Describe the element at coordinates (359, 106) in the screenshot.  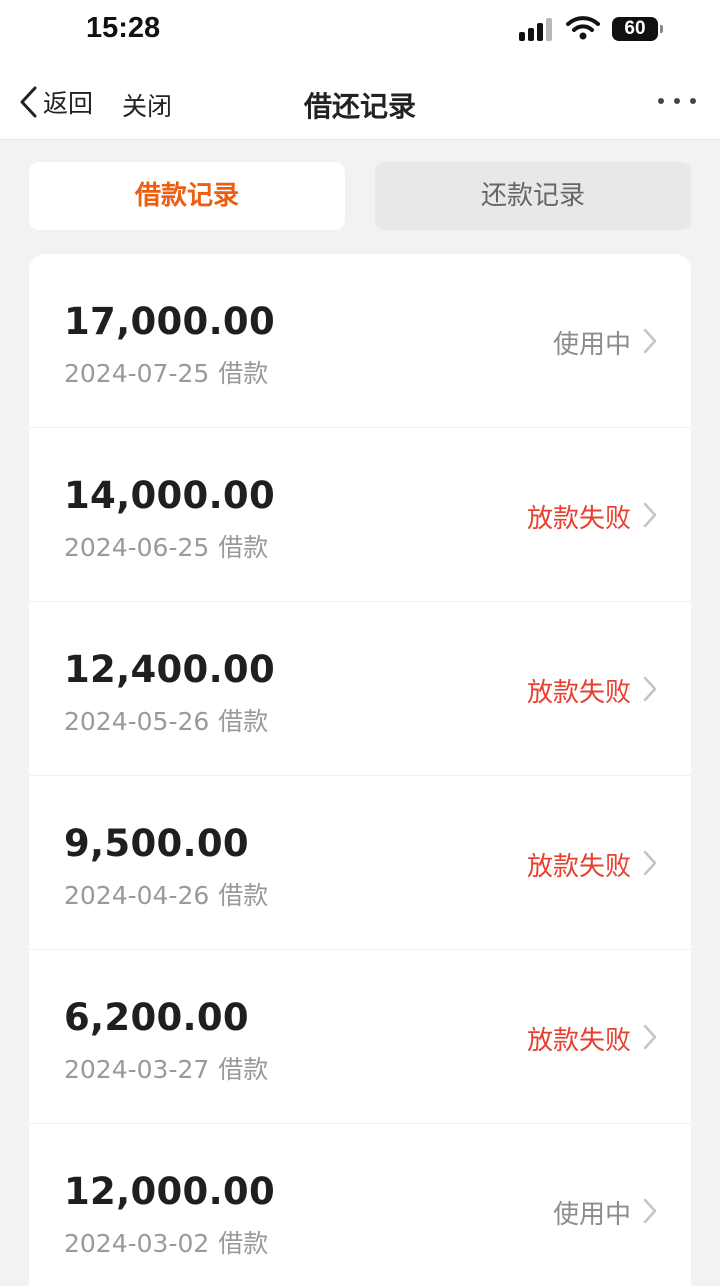
I see `page-title: 借还记录` at that location.